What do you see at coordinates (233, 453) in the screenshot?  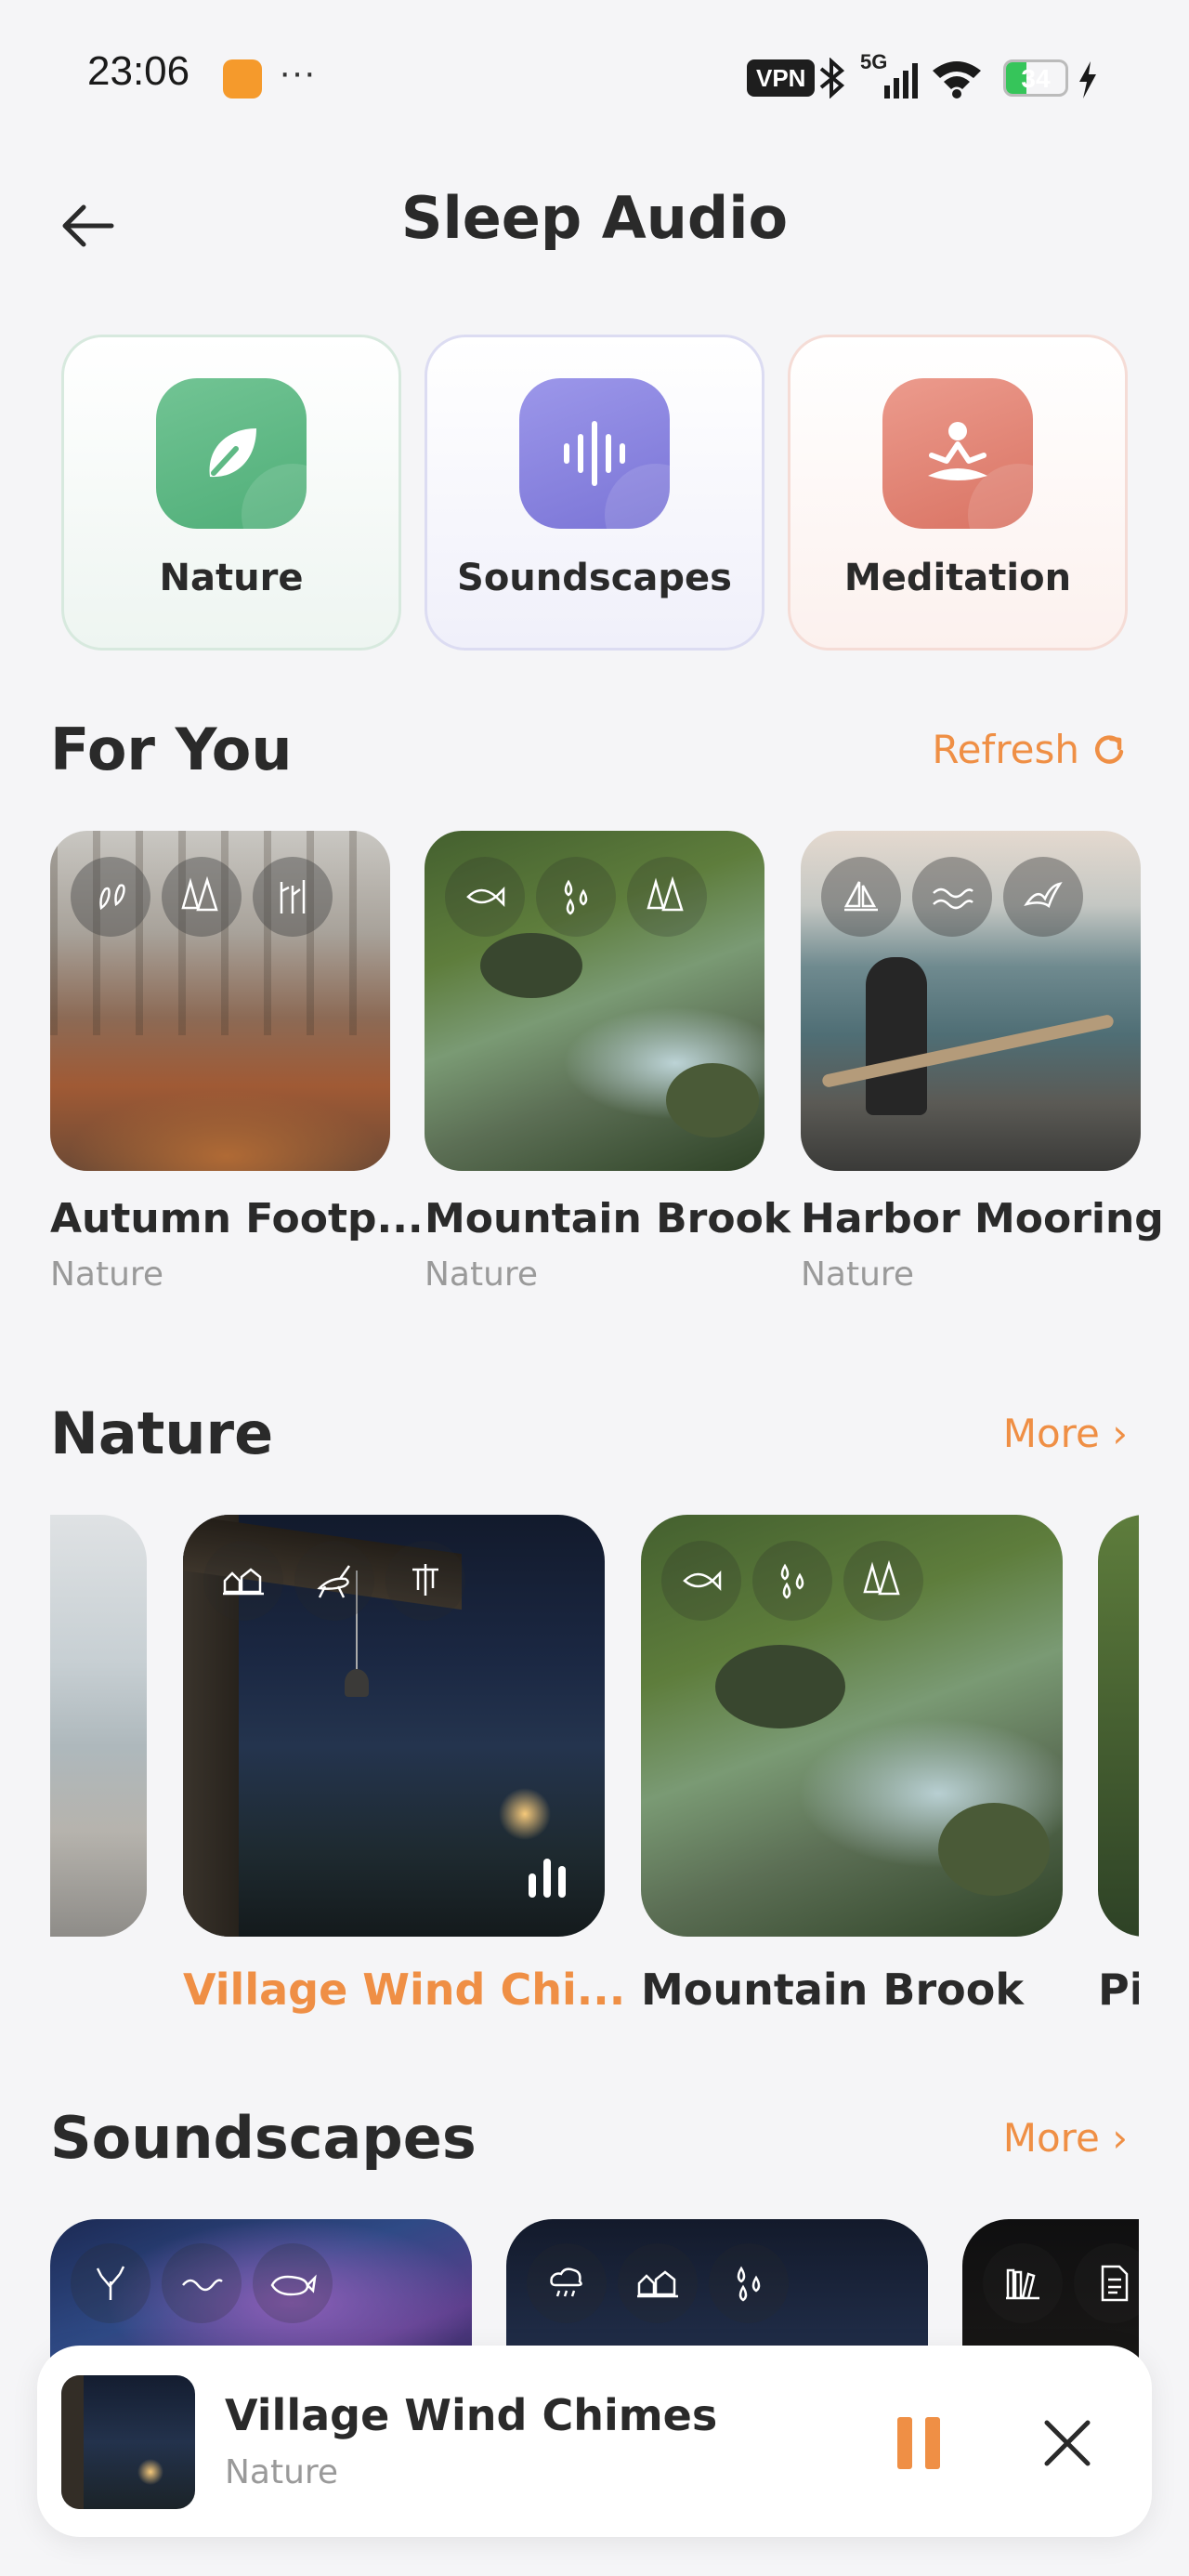 I see `leaf-icon` at bounding box center [233, 453].